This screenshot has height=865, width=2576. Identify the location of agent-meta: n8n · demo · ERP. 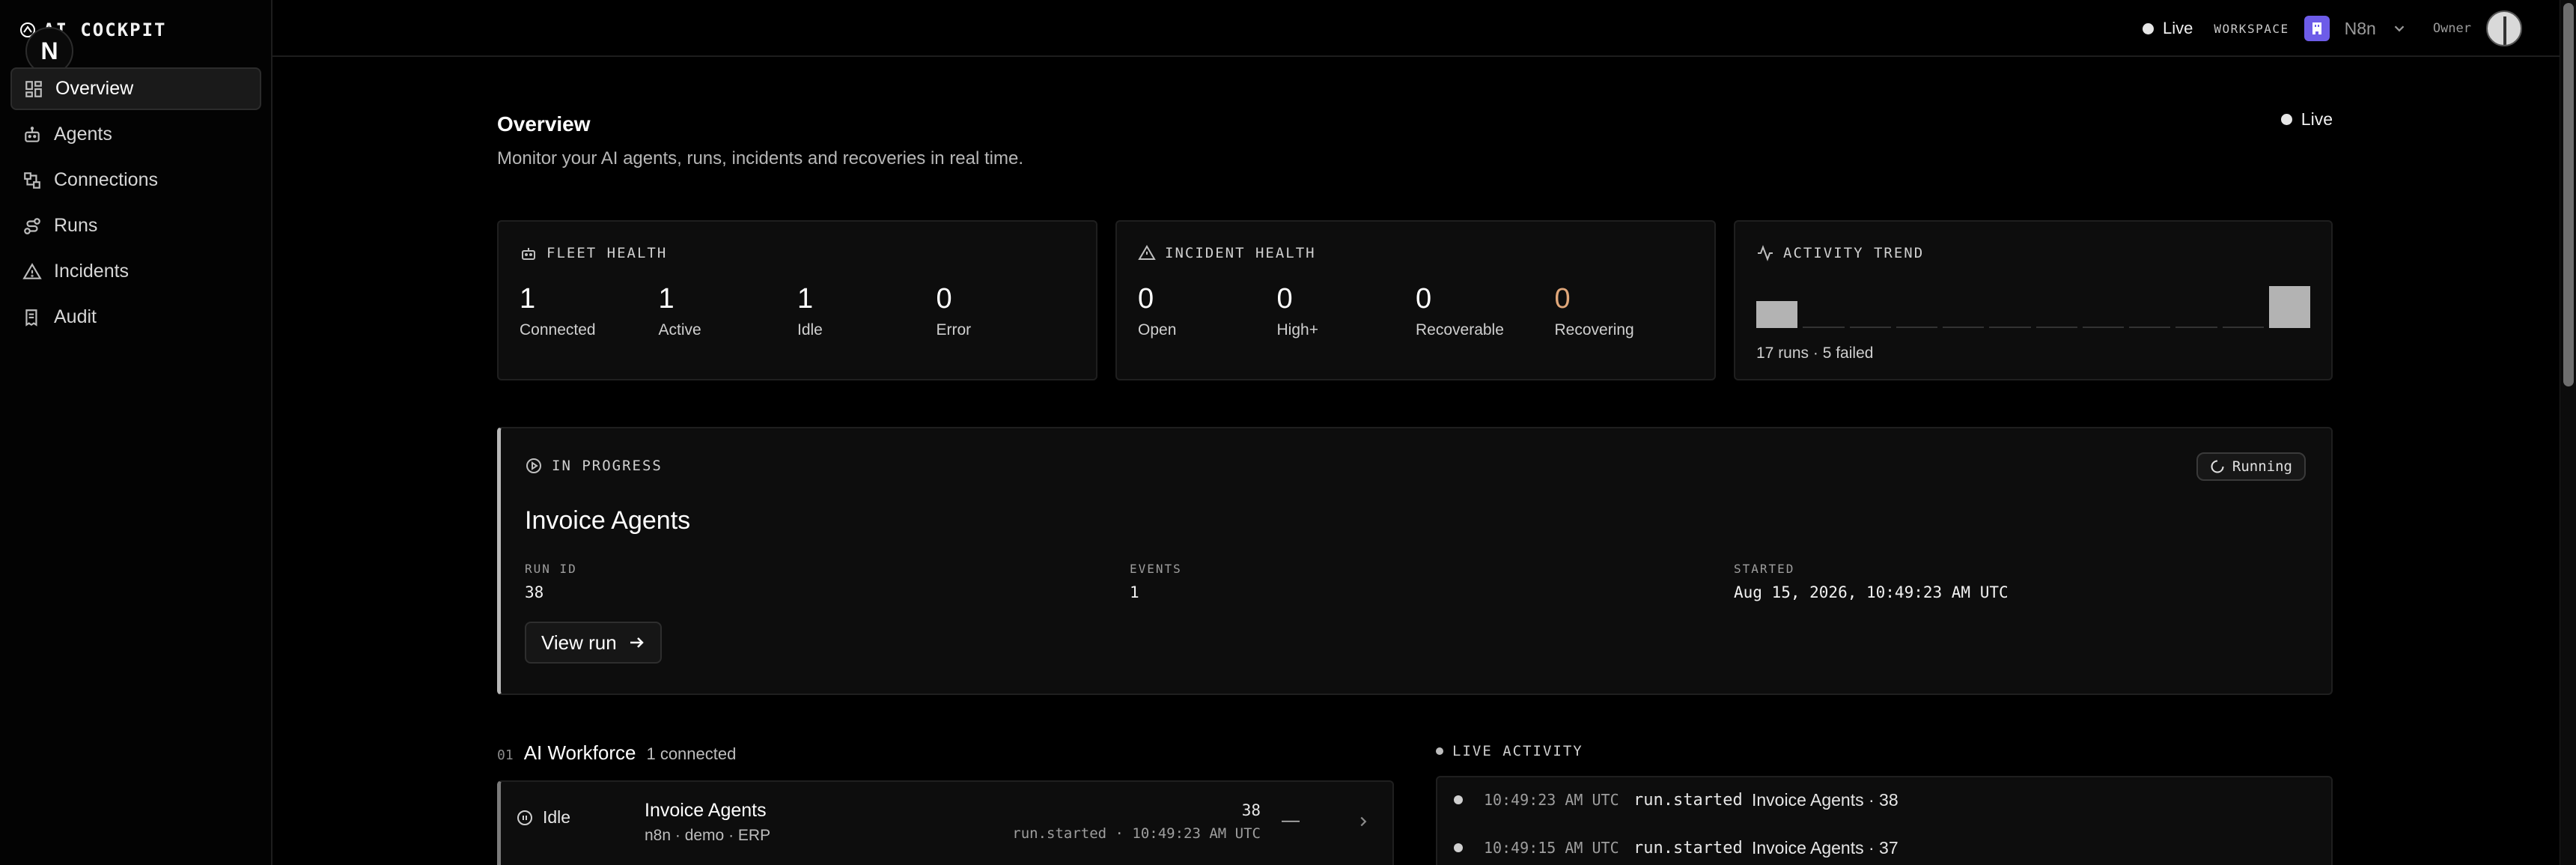
(708, 835).